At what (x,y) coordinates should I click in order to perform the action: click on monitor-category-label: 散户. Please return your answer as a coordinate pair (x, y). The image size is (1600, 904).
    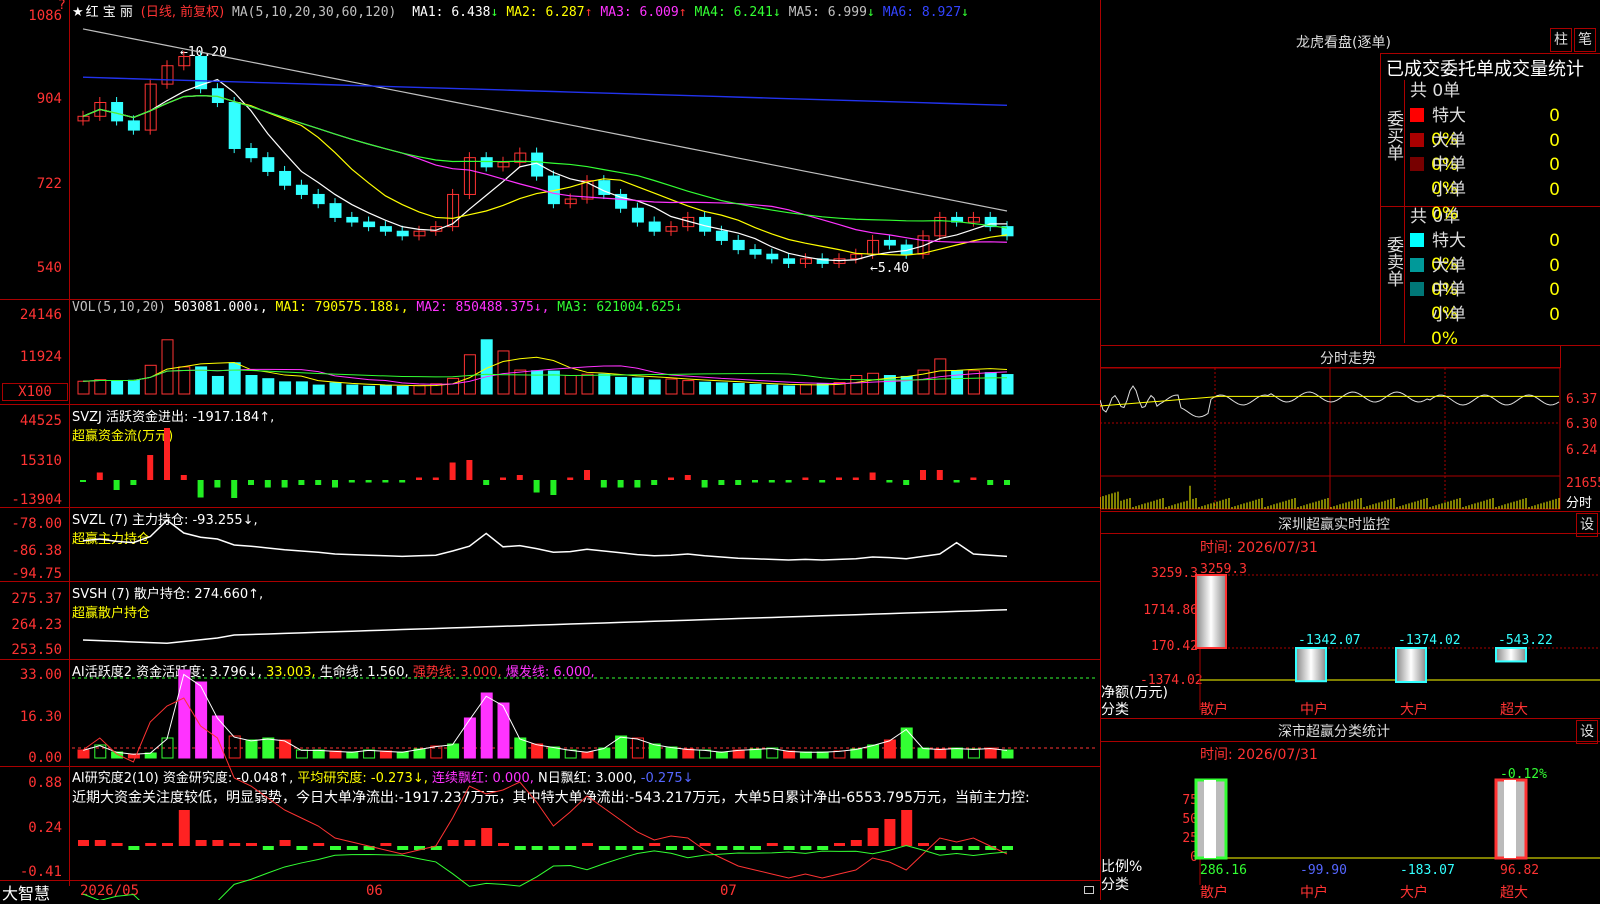
    Looking at the image, I should click on (1214, 709).